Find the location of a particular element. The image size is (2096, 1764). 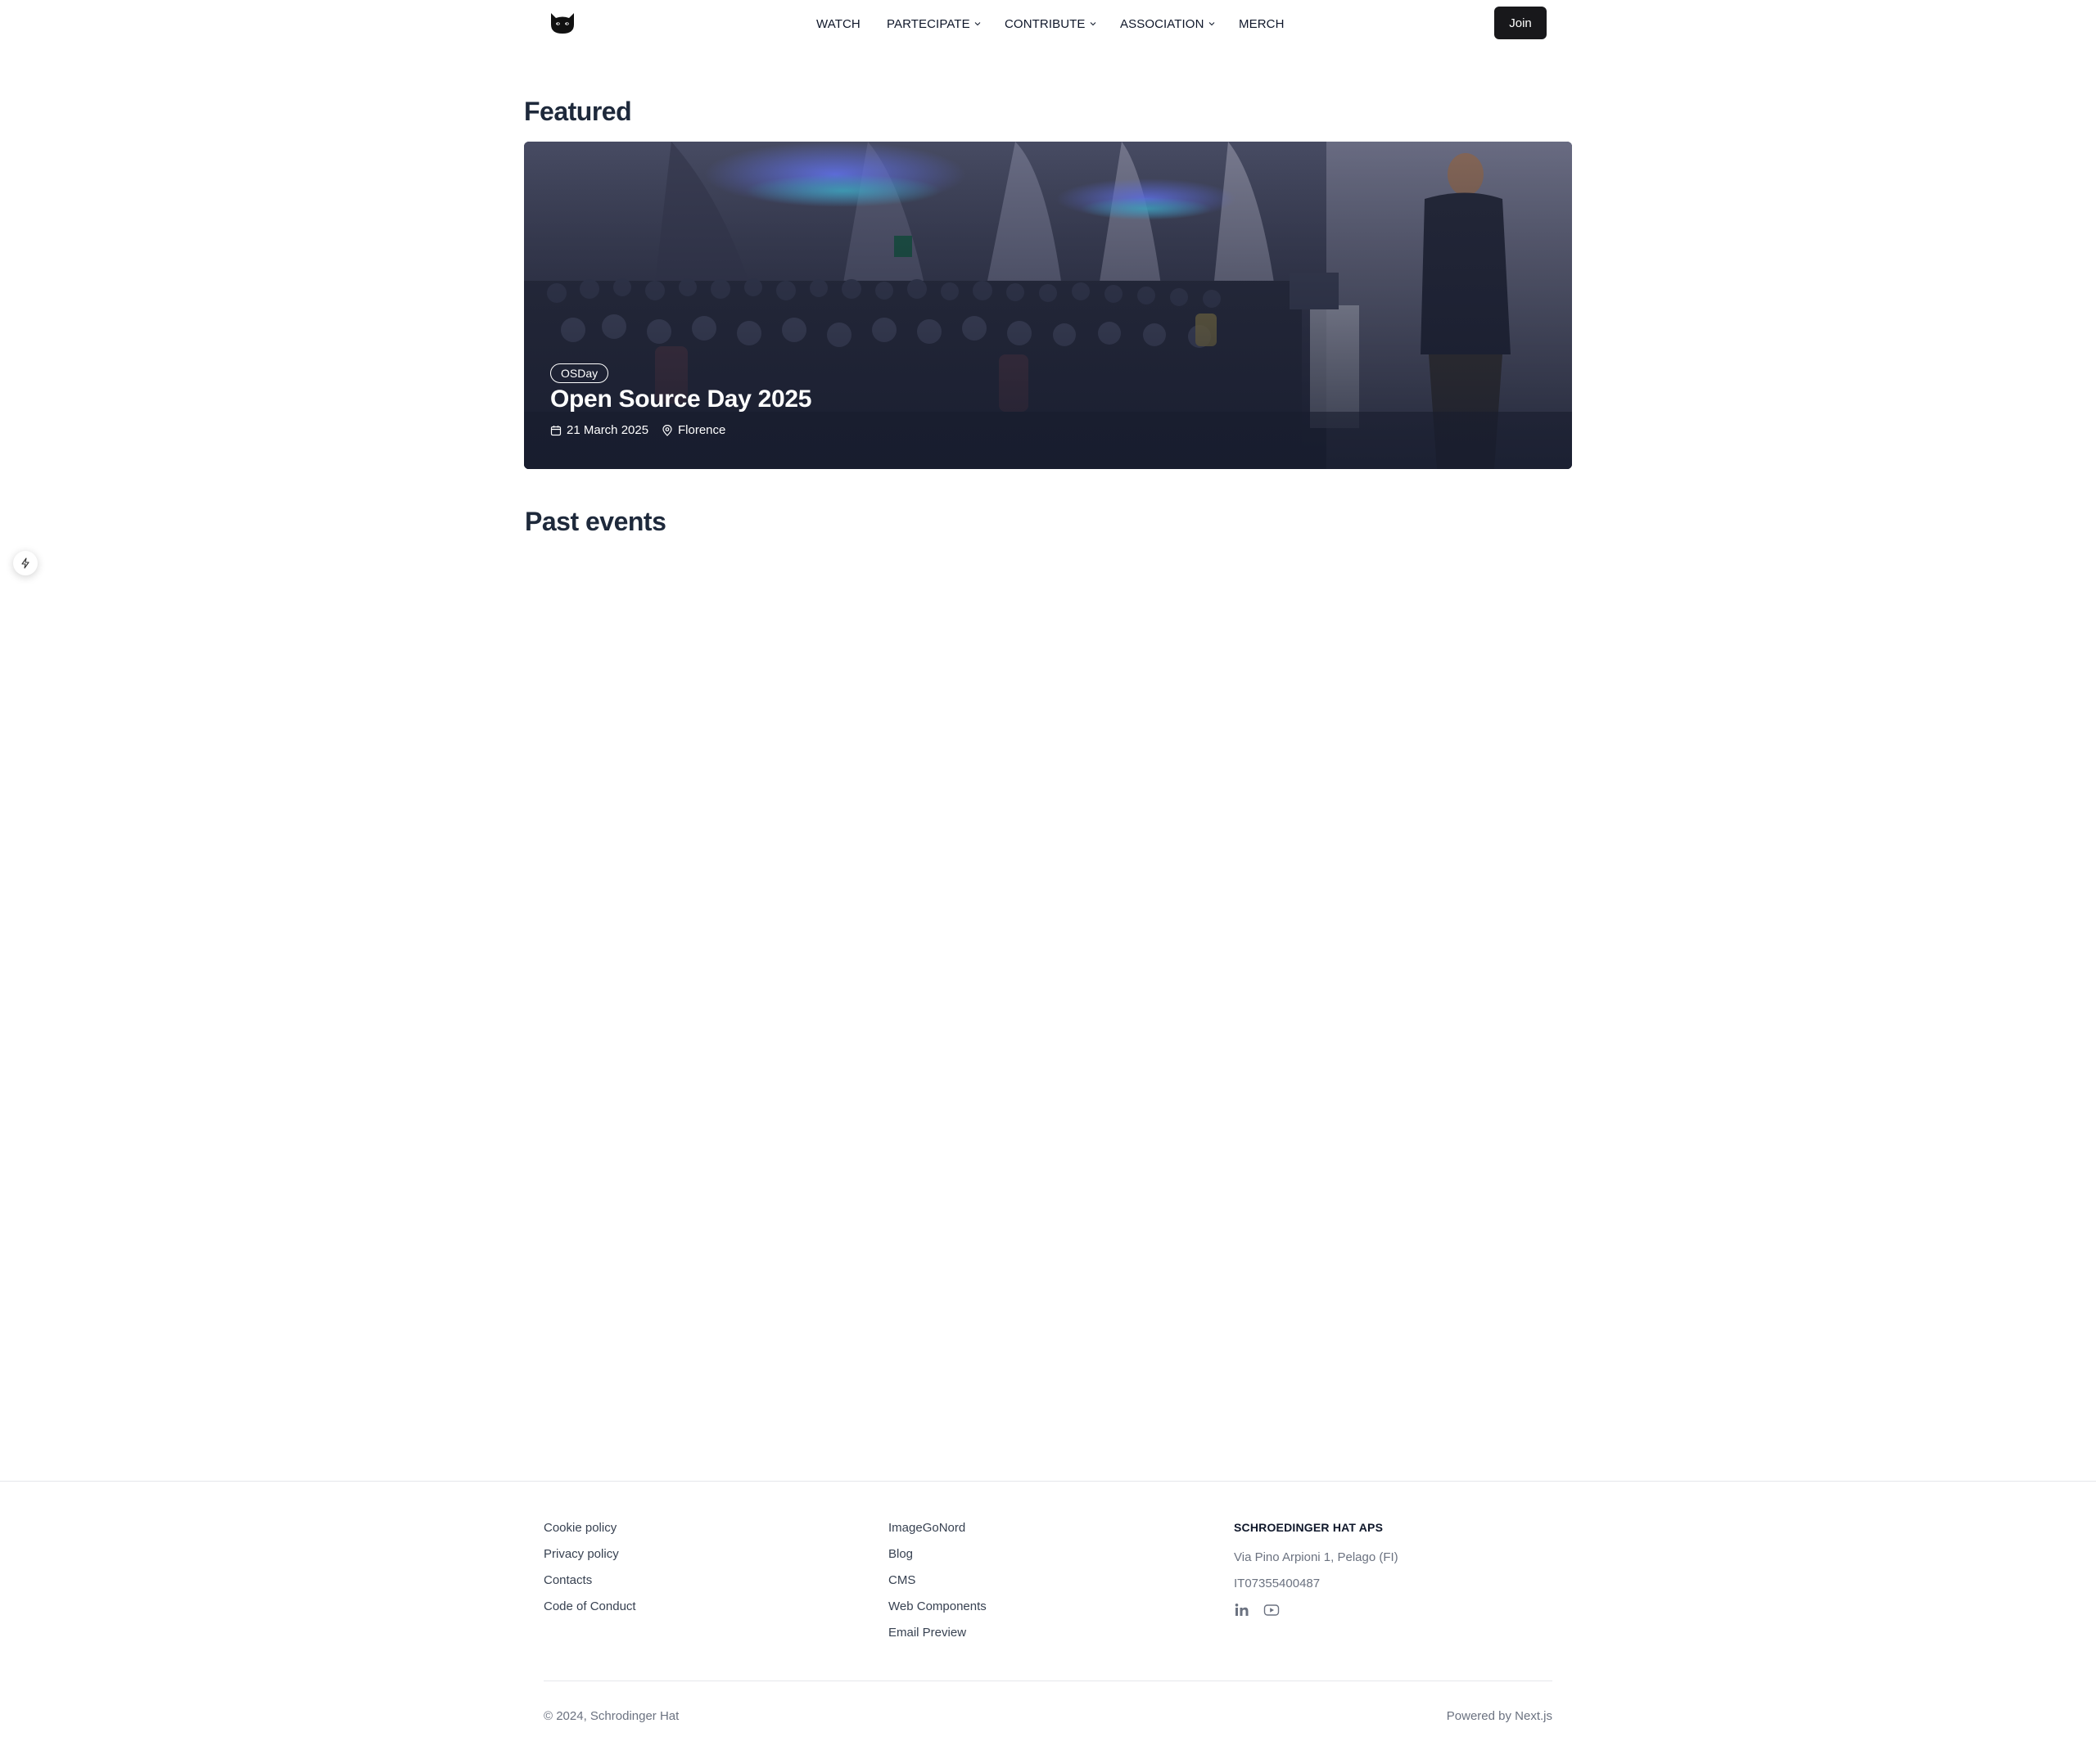

nav-association: ASSOCIATION is located at coordinates (1167, 24).